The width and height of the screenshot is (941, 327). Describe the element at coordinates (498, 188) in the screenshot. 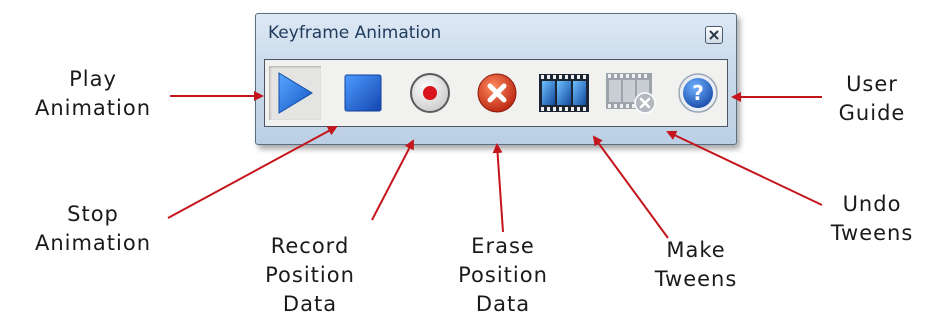

I see `arrow-erase` at that location.